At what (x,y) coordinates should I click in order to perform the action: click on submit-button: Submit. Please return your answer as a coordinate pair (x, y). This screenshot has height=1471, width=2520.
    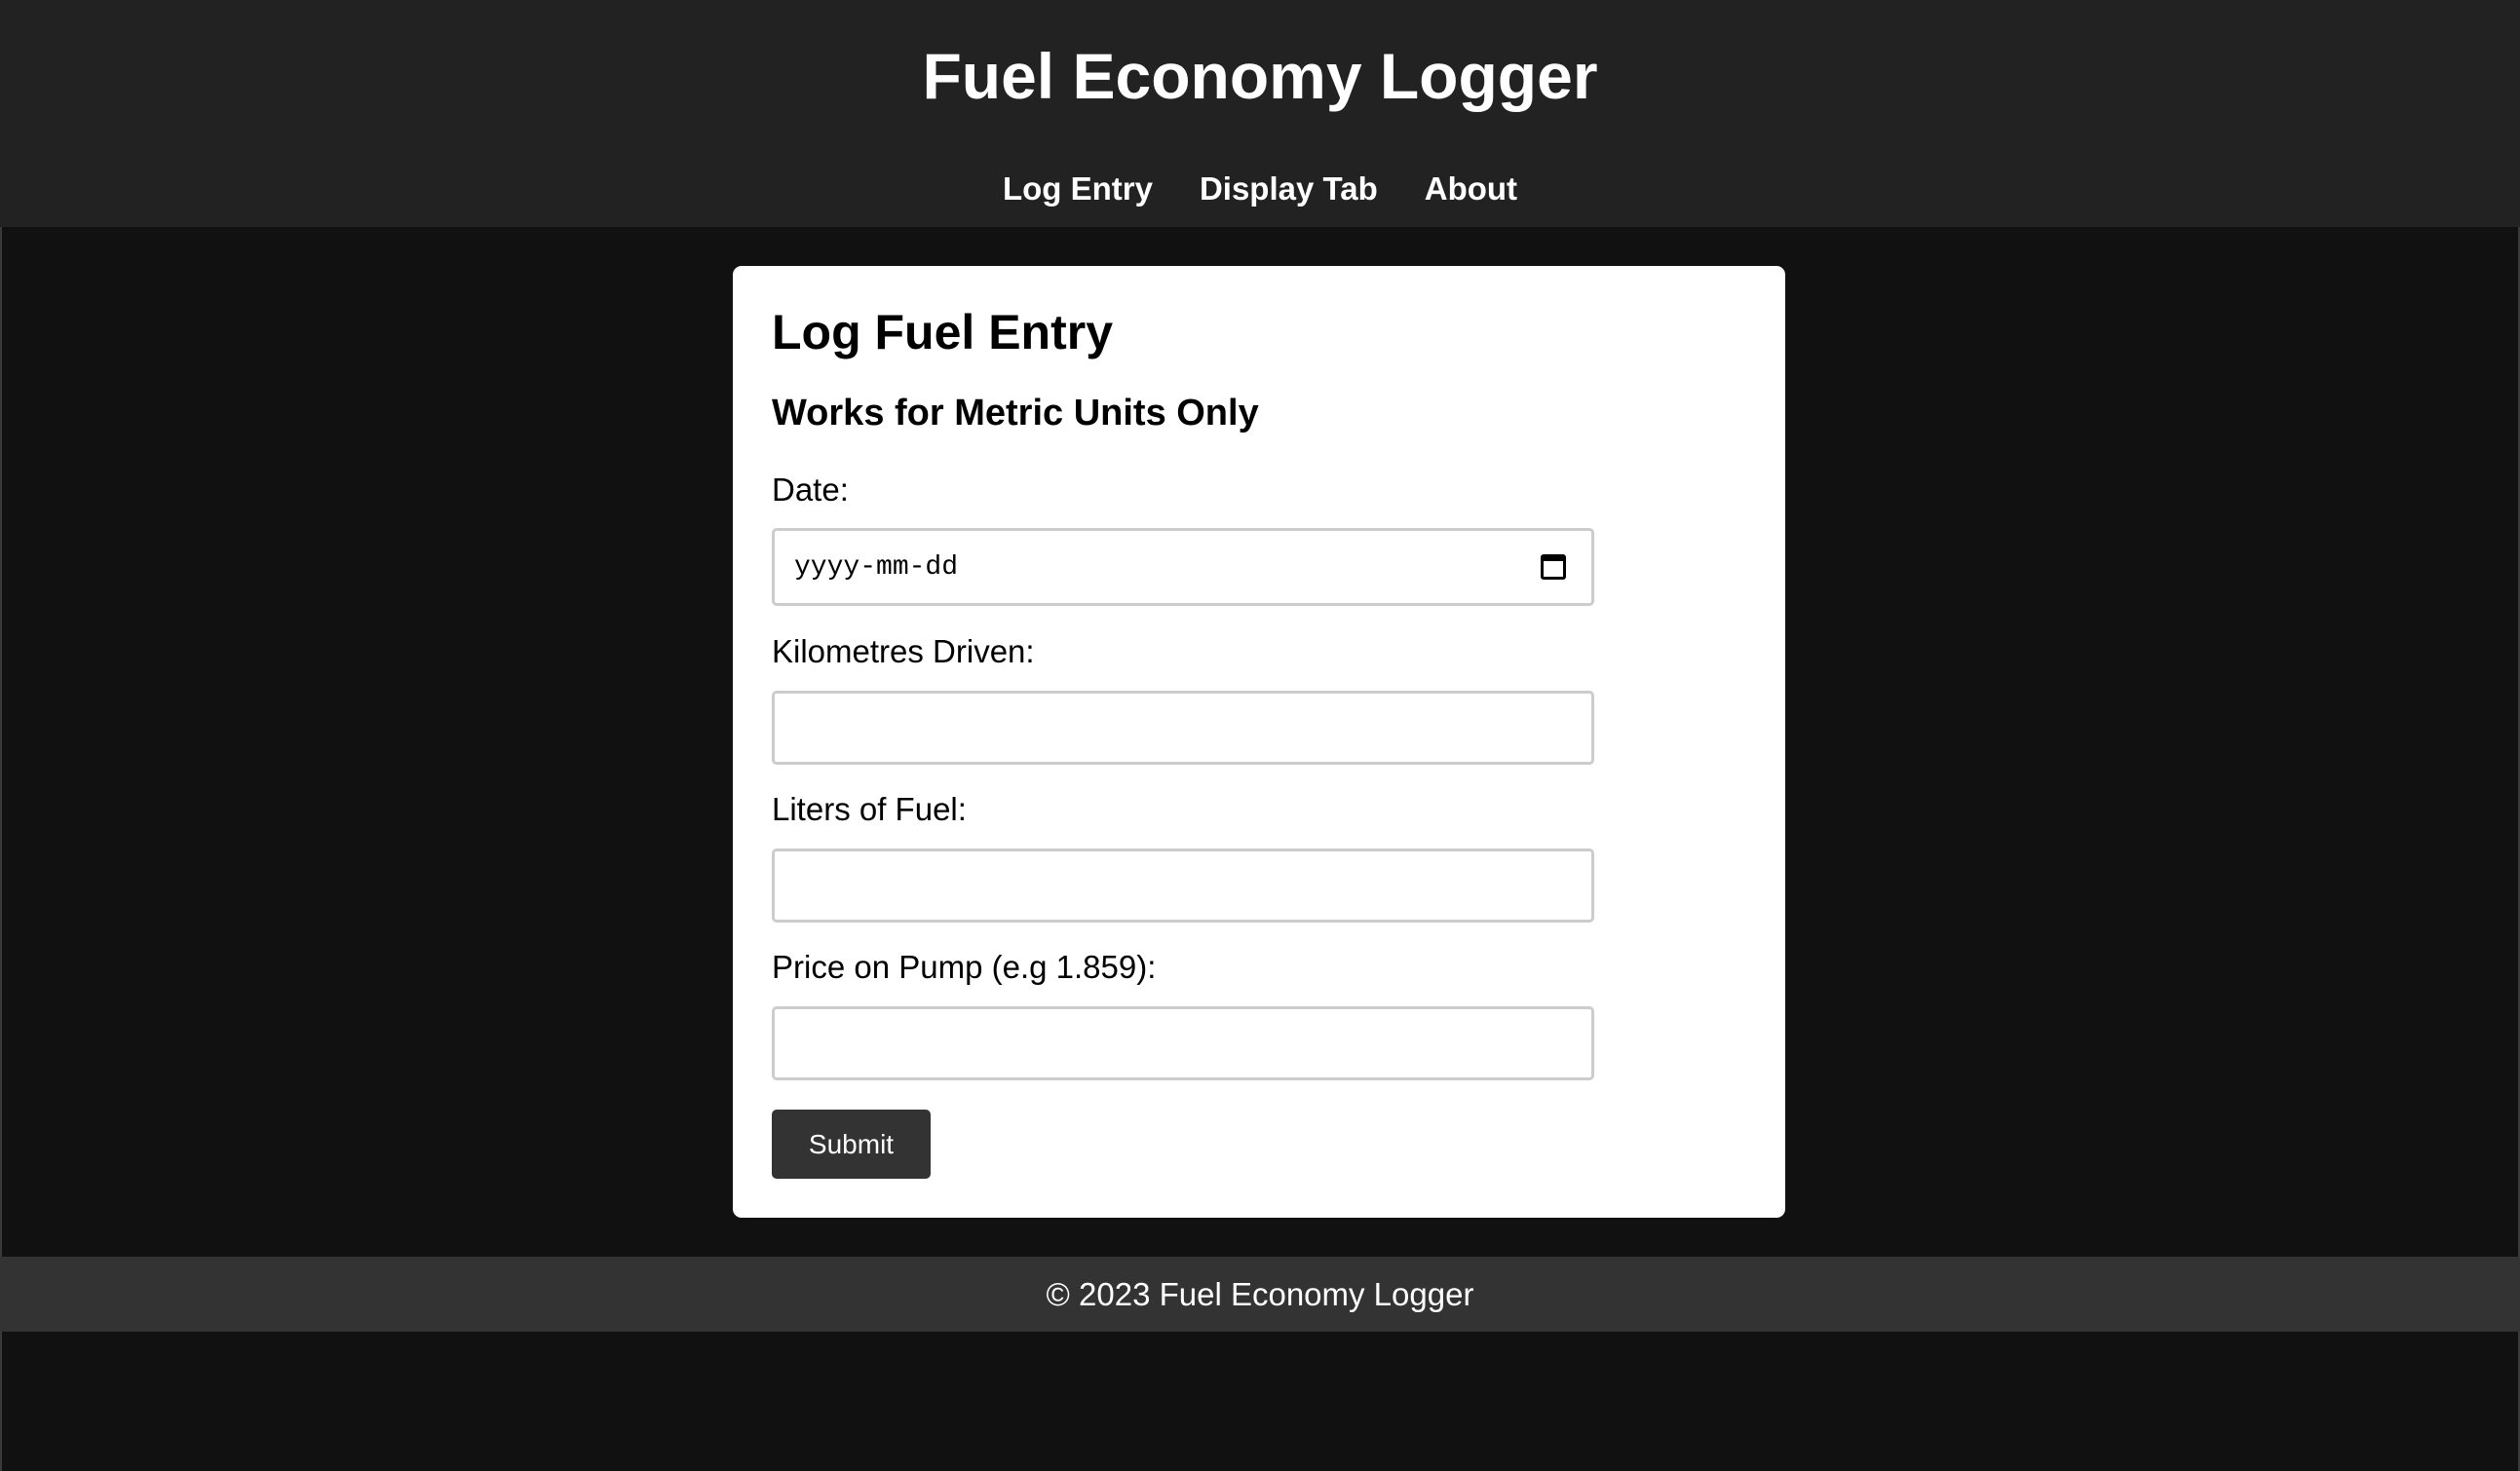
    Looking at the image, I should click on (851, 1145).